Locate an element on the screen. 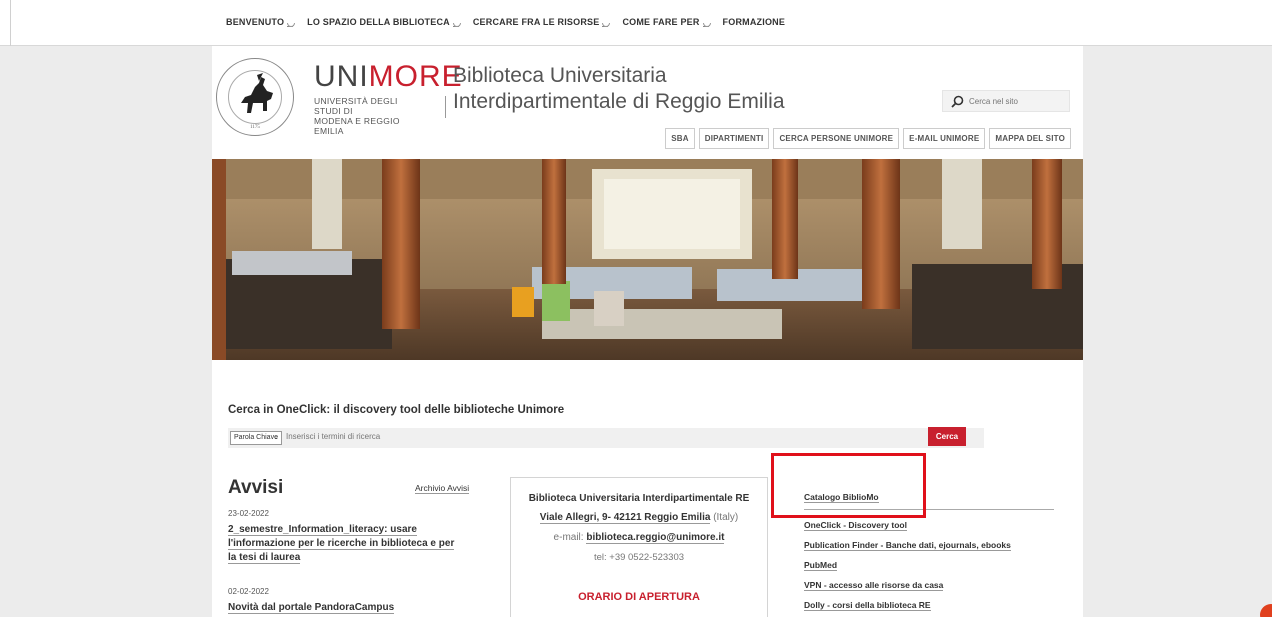 The height and width of the screenshot is (617, 1272). search-type-select: Parola Chiave ⌄ is located at coordinates (256, 438).